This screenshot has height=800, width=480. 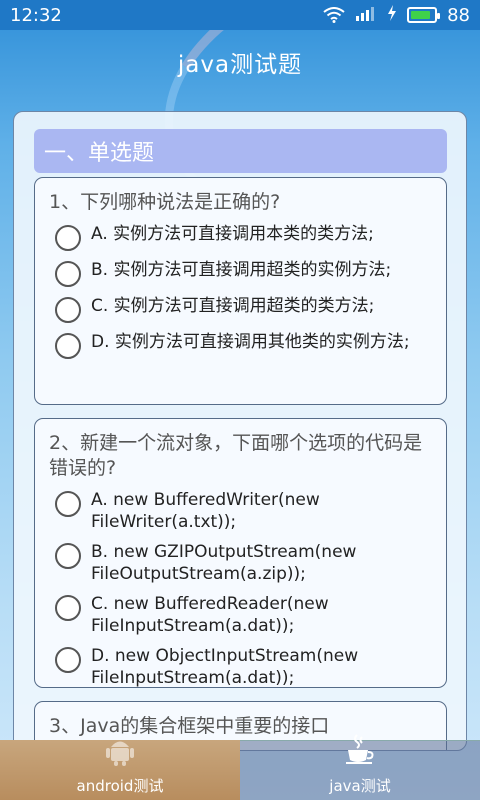 I want to click on bottom-tab-bar: android测试 java测试, so click(x=240, y=767).